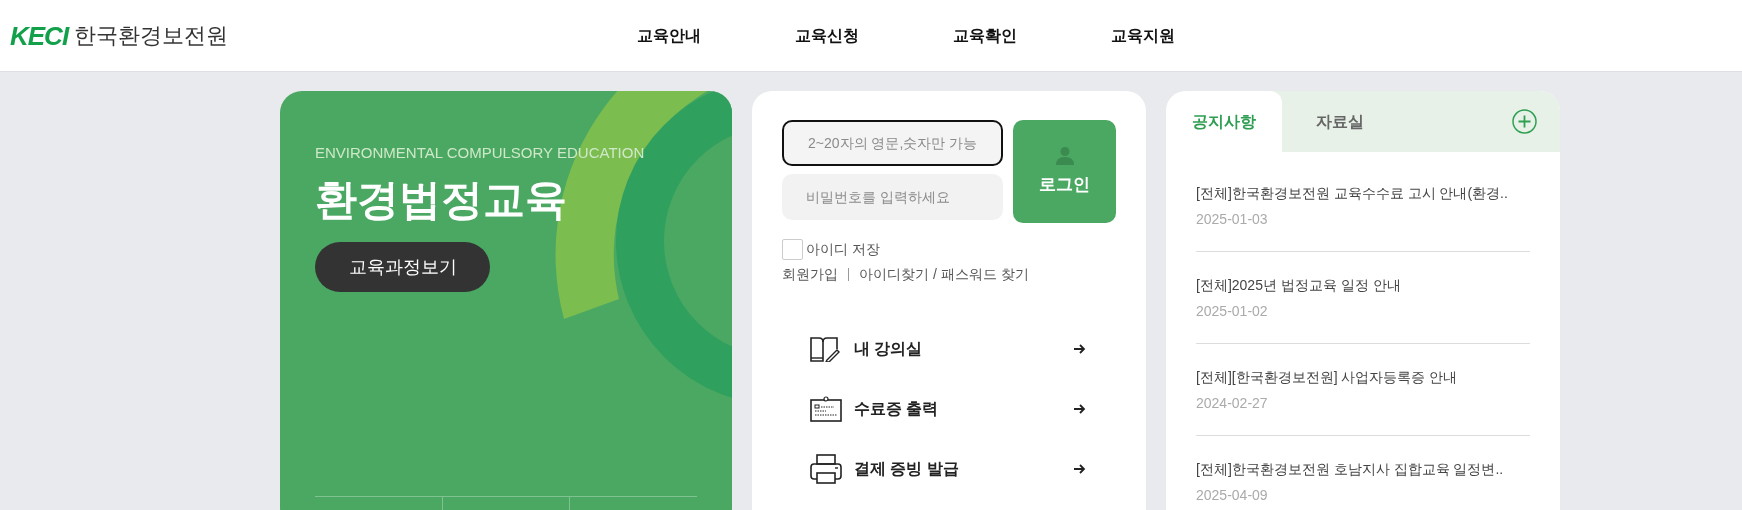 The height and width of the screenshot is (510, 1742). What do you see at coordinates (826, 409) in the screenshot?
I see `certificate-icon` at bounding box center [826, 409].